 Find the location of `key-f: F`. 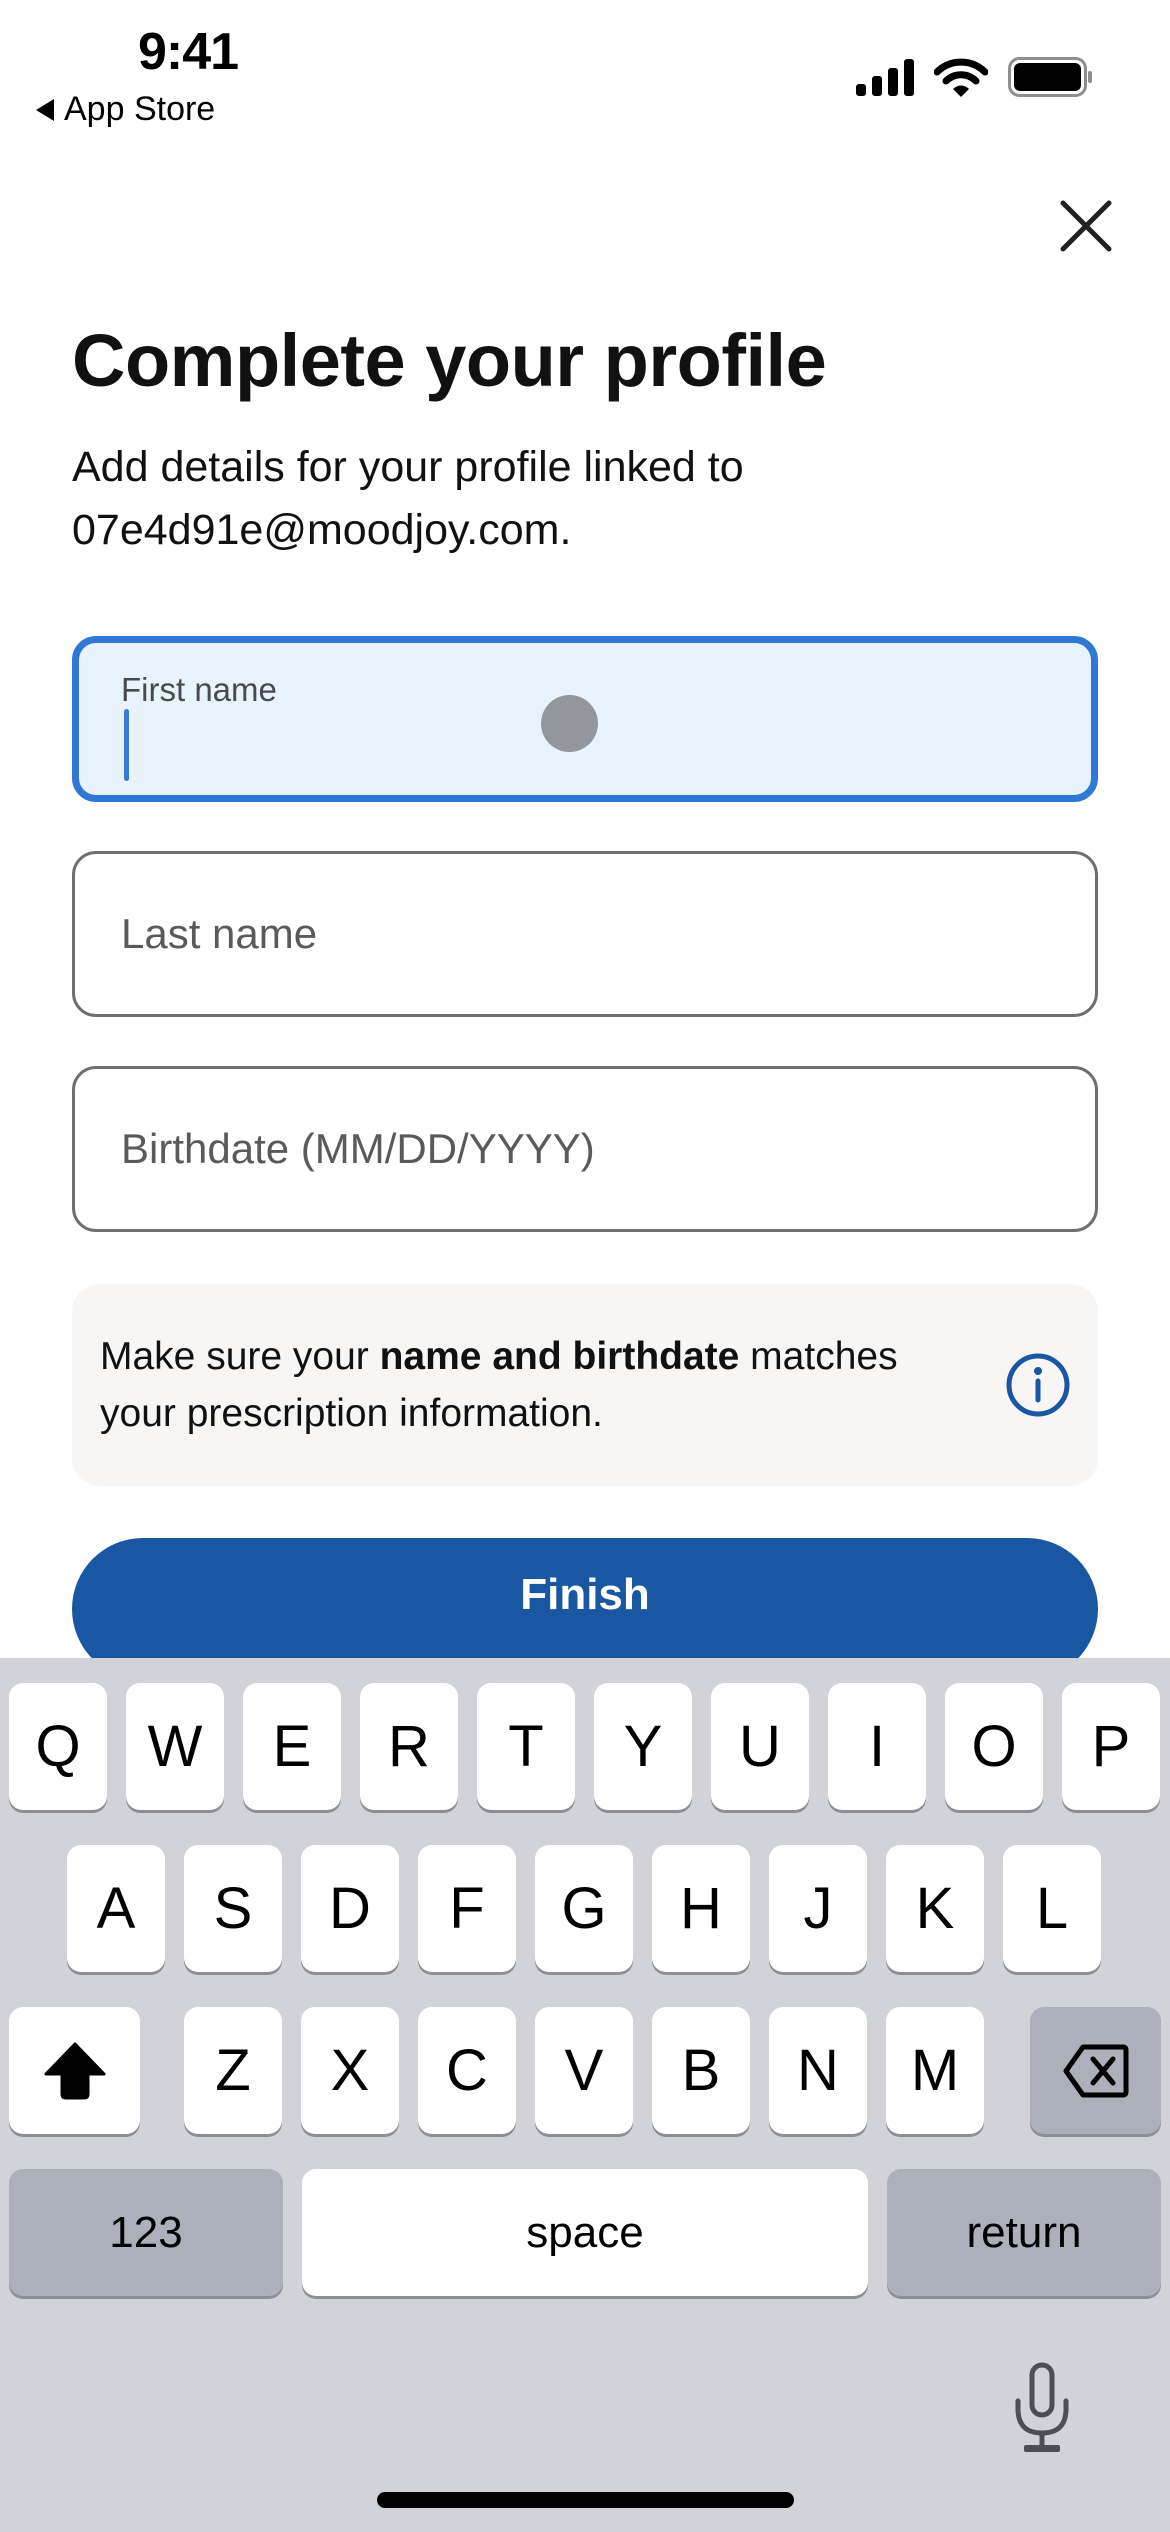

key-f: F is located at coordinates (467, 1908).